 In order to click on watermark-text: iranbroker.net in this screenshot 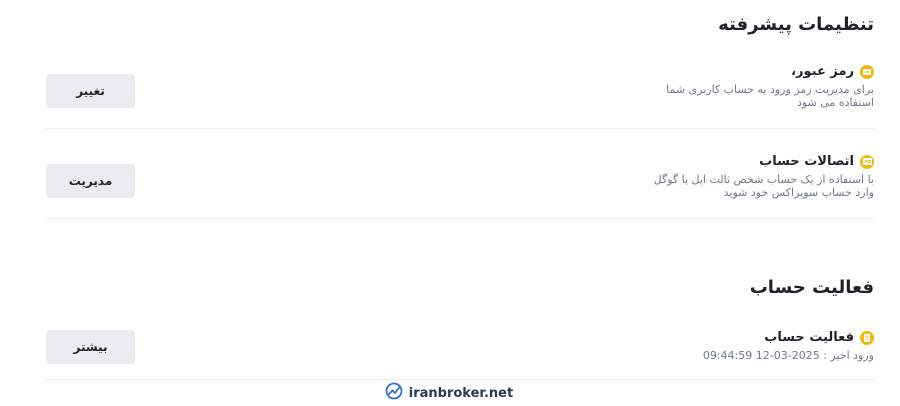, I will do `click(461, 393)`.